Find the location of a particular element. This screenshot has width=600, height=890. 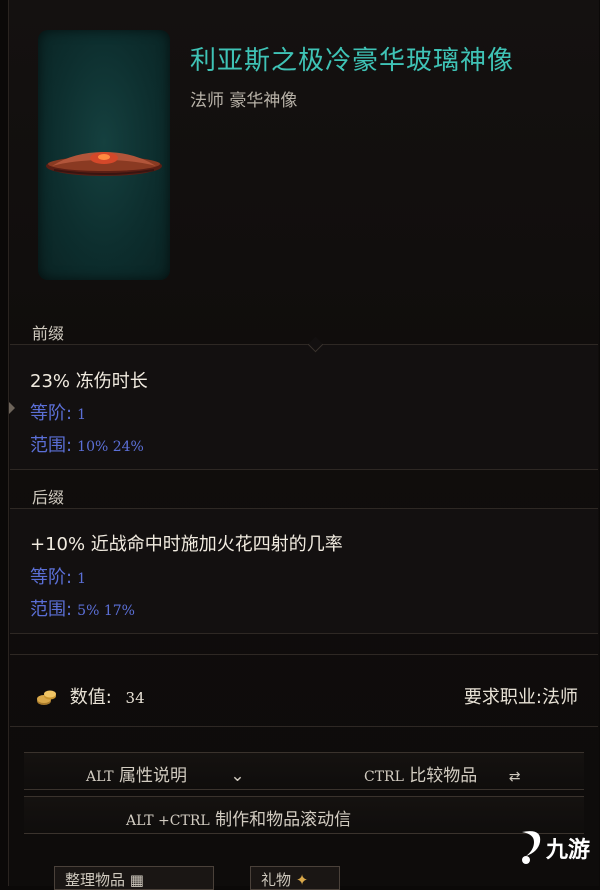

suffix-range: 范围: 5% 17% is located at coordinates (82, 608).